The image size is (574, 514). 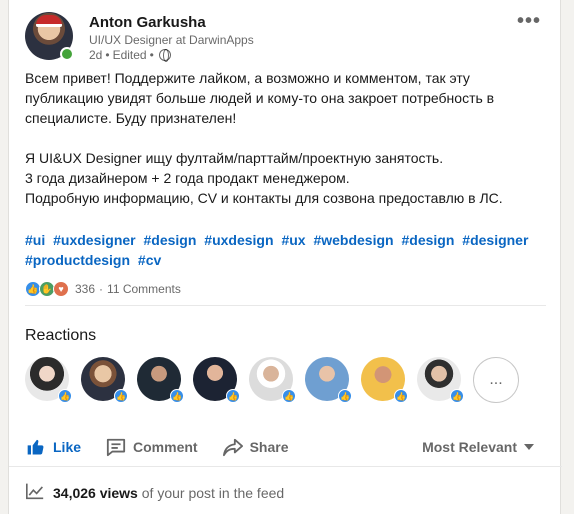 What do you see at coordinates (61, 335) in the screenshot?
I see `reactions-heading: Reactions` at bounding box center [61, 335].